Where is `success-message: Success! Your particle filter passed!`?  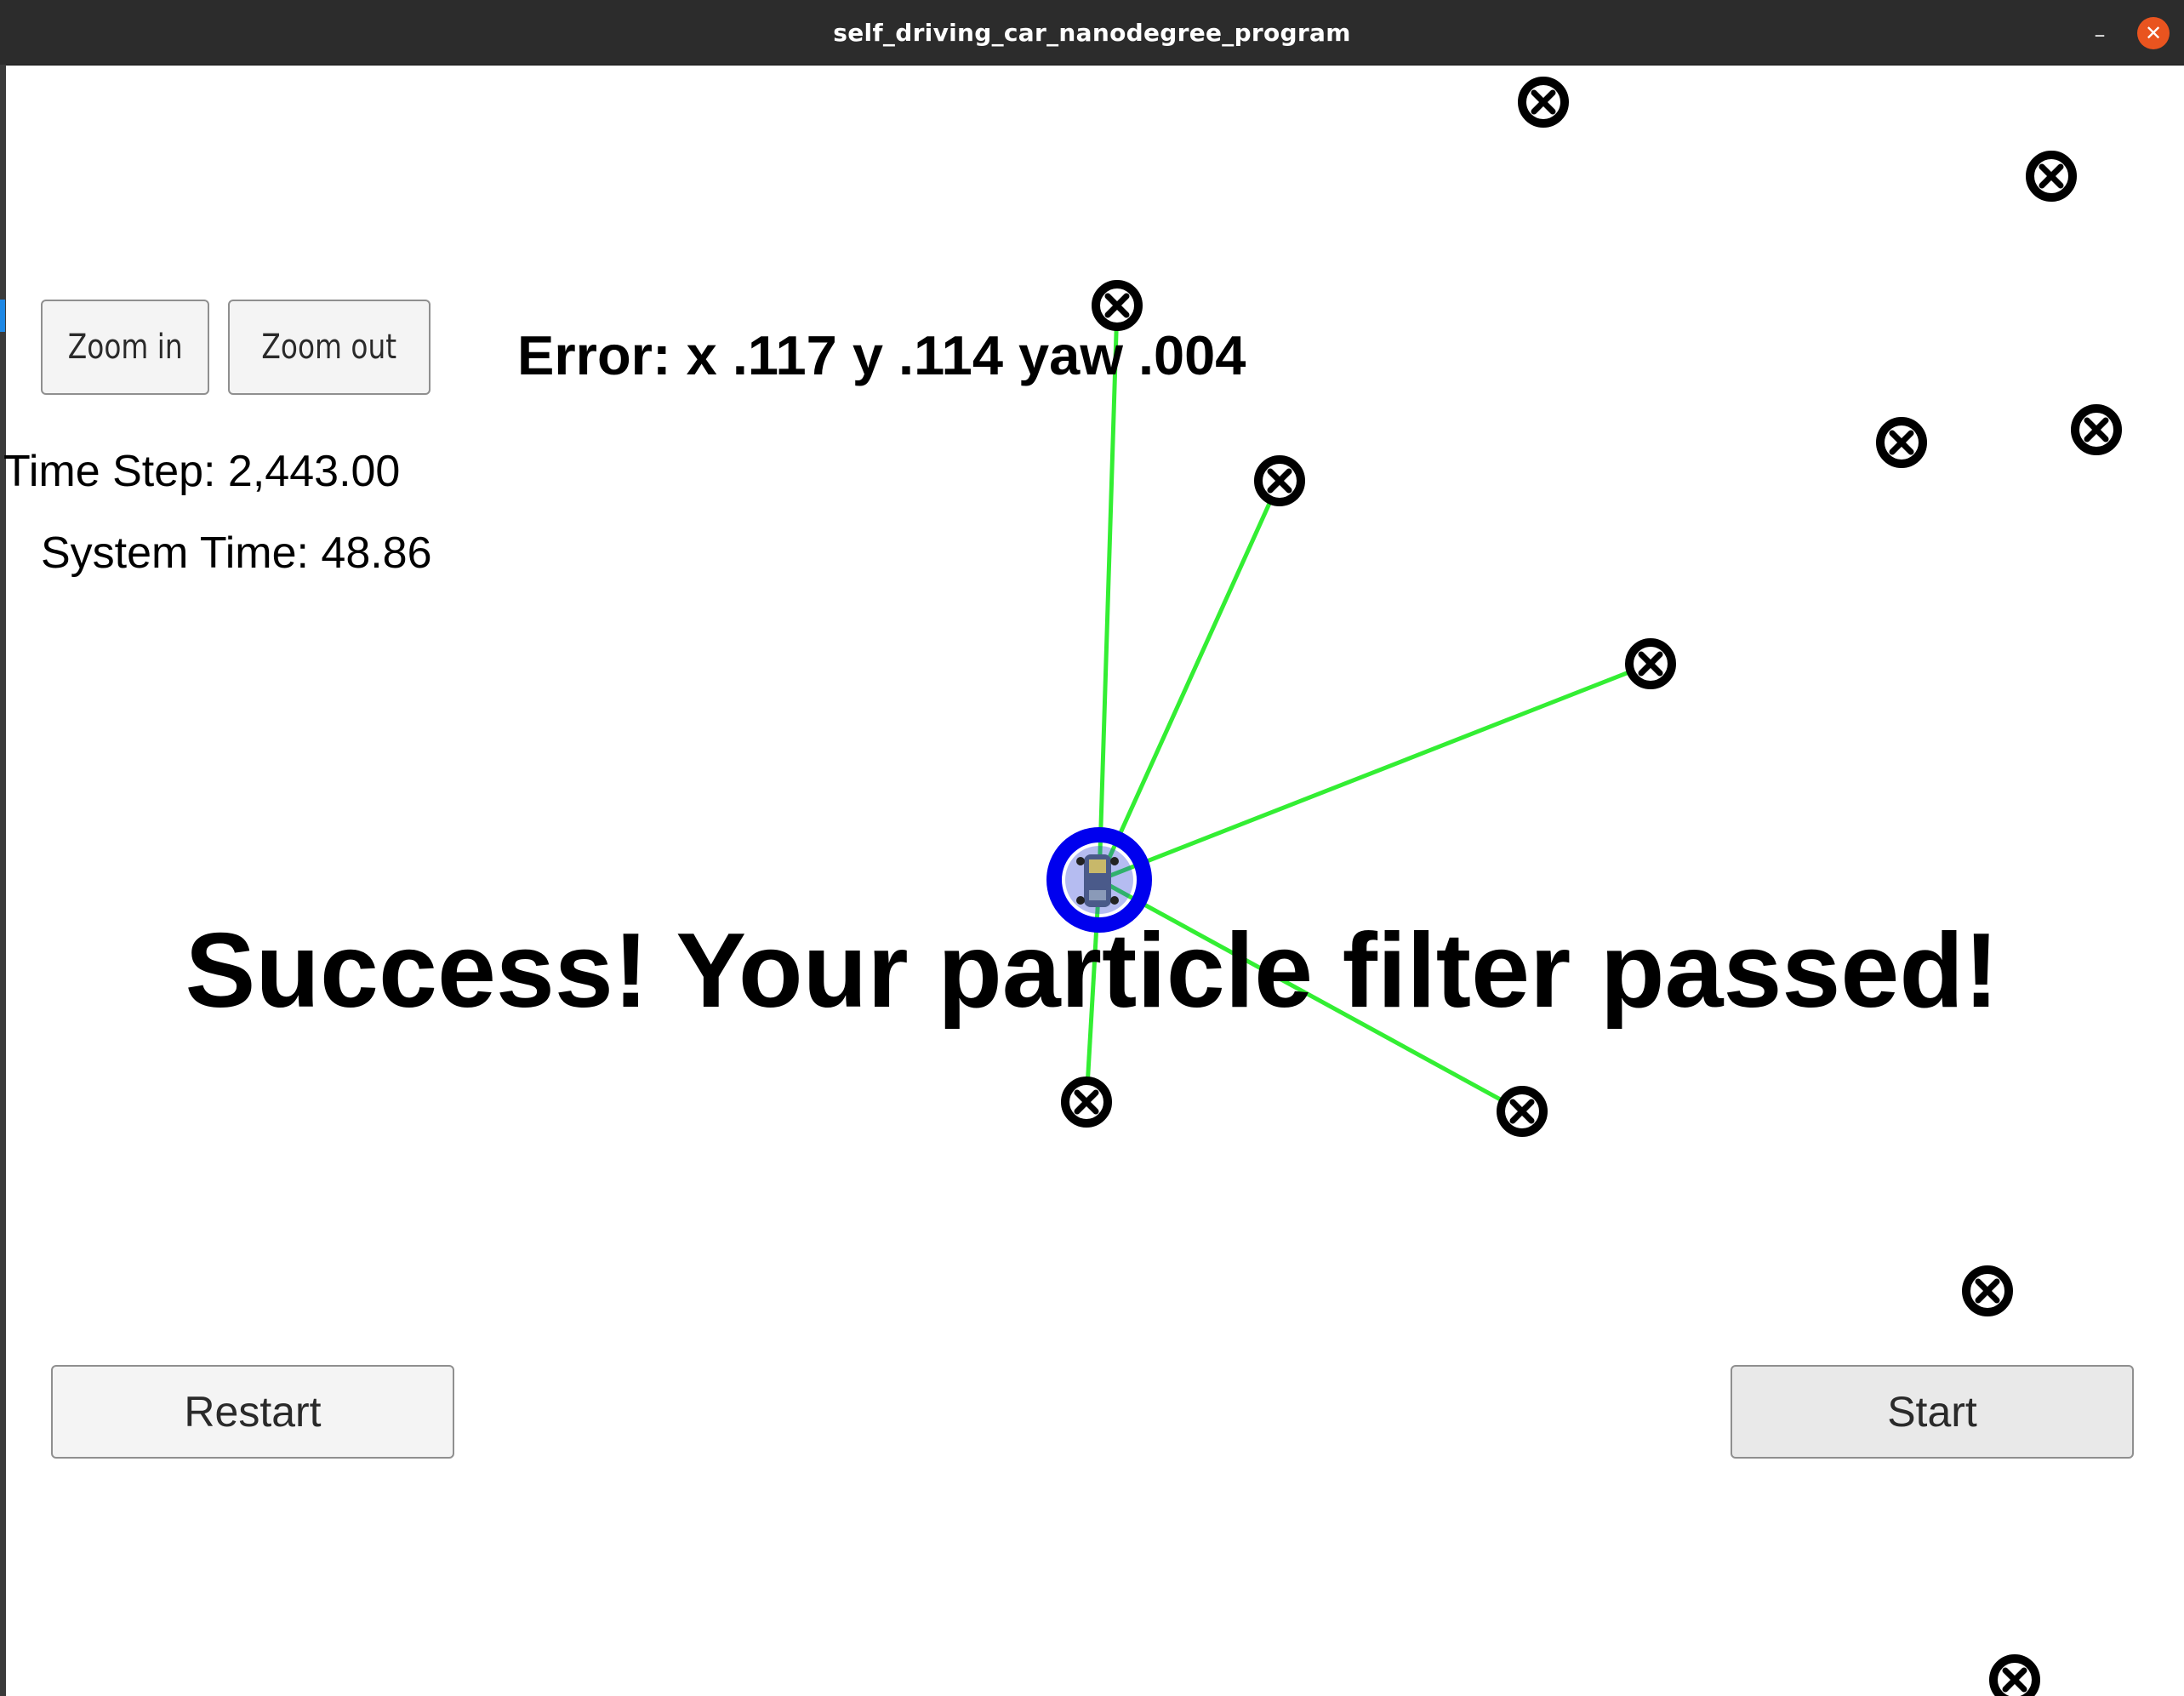
success-message: Success! Your particle filter passed! is located at coordinates (1092, 971).